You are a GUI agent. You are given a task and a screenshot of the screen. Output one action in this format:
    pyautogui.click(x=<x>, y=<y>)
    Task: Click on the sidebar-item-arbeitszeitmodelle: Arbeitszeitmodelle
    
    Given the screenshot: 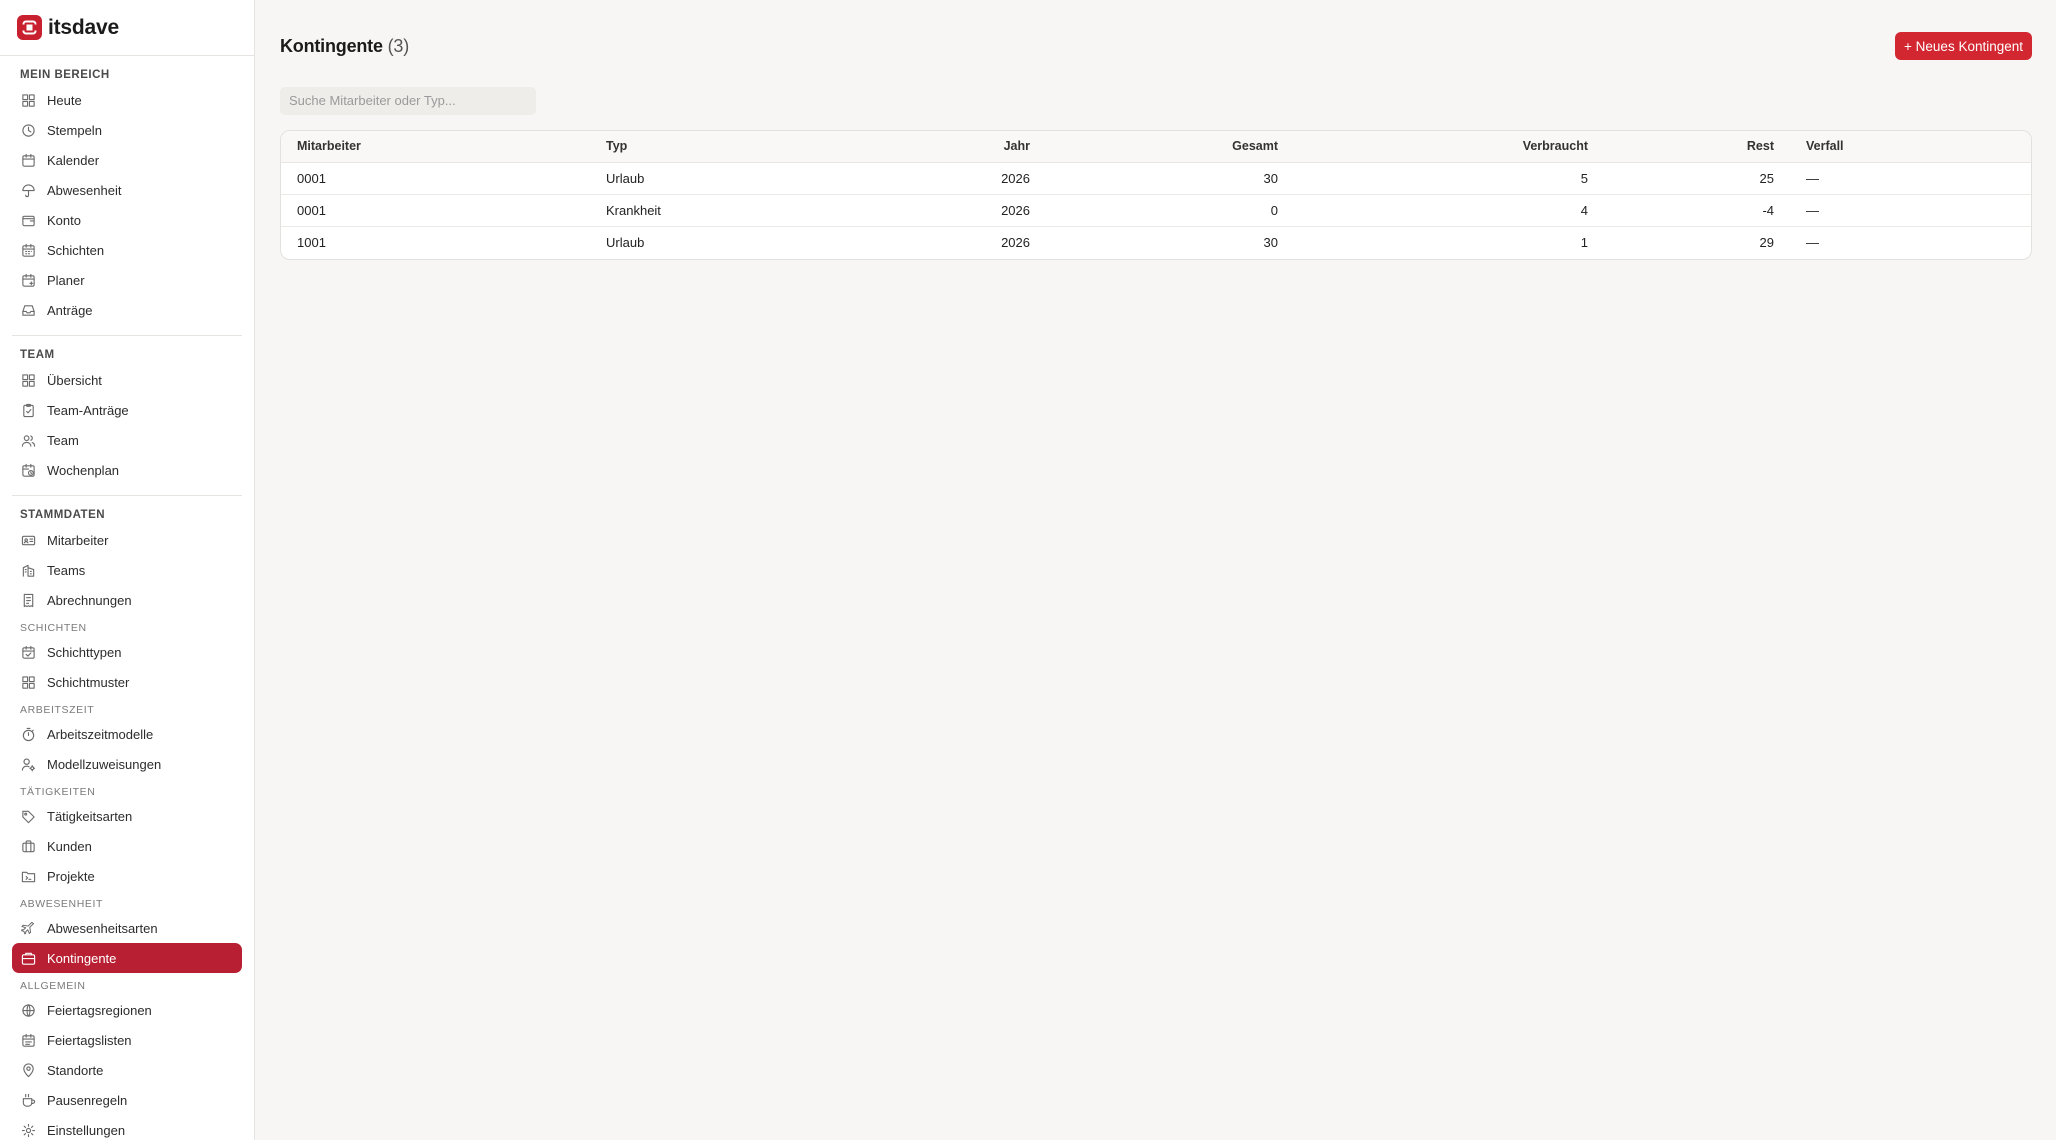 What is the action you would take?
    pyautogui.click(x=127, y=734)
    